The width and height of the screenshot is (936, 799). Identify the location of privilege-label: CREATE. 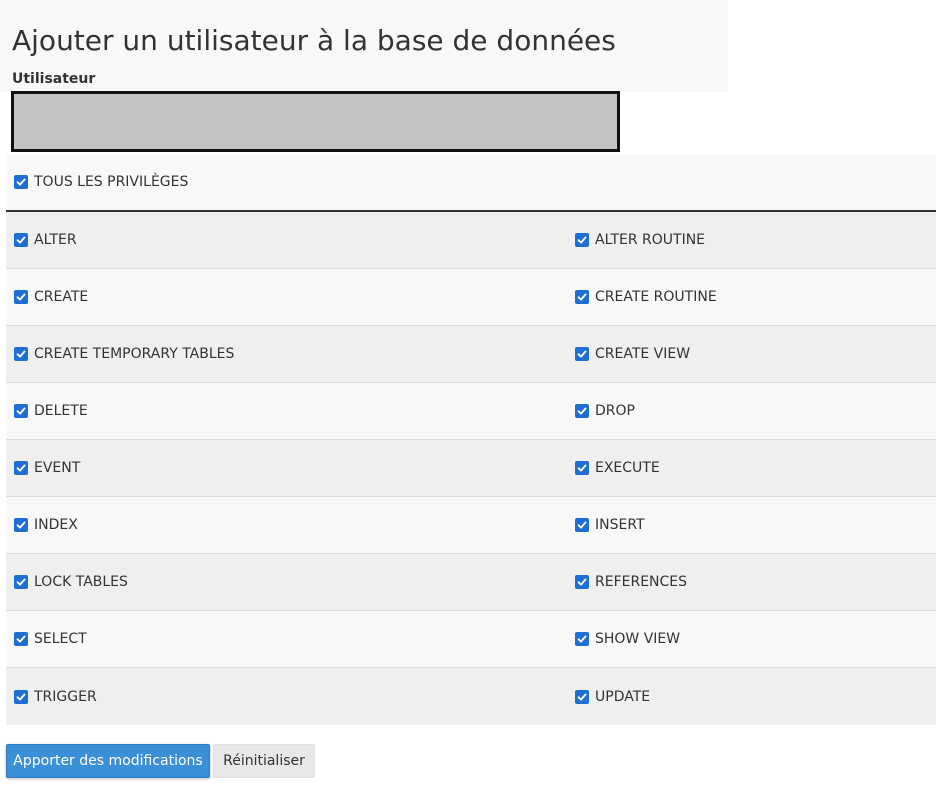
(61, 297).